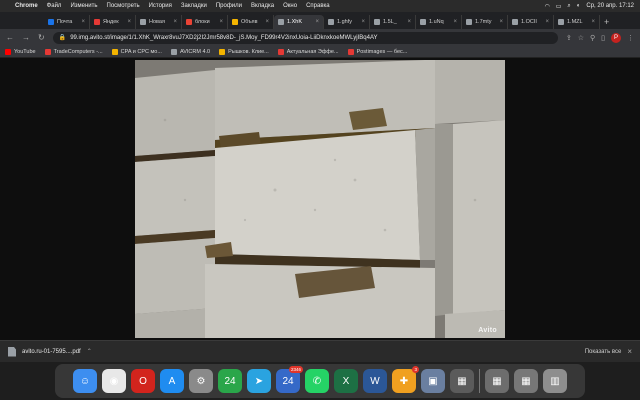 The image size is (640, 400). Describe the element at coordinates (123, 6) in the screenshot. I see `menu-view: Посмотреть` at that location.